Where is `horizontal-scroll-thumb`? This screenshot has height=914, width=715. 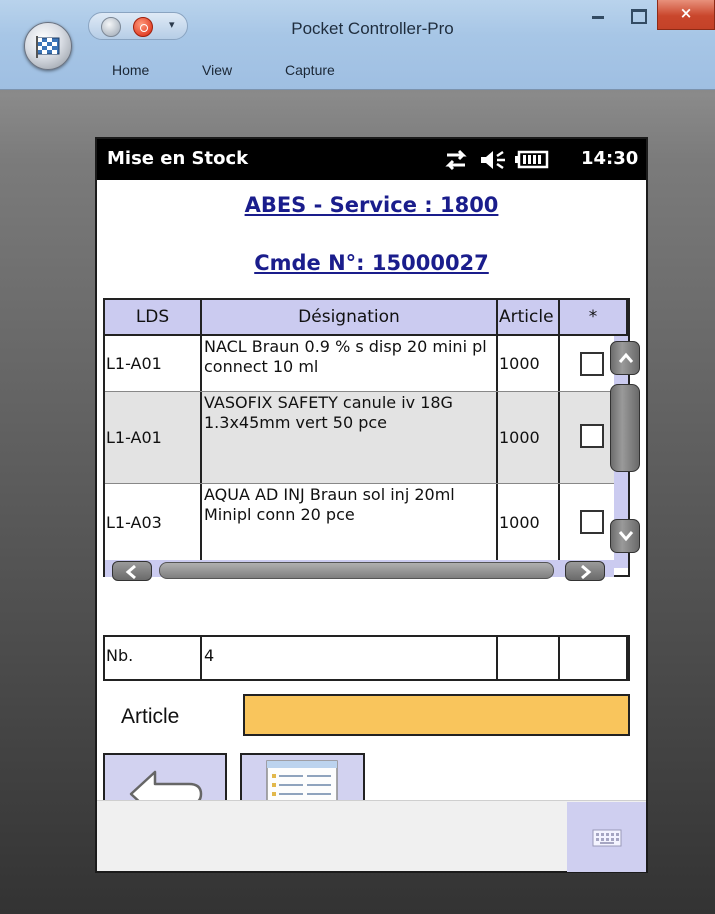 horizontal-scroll-thumb is located at coordinates (356, 570).